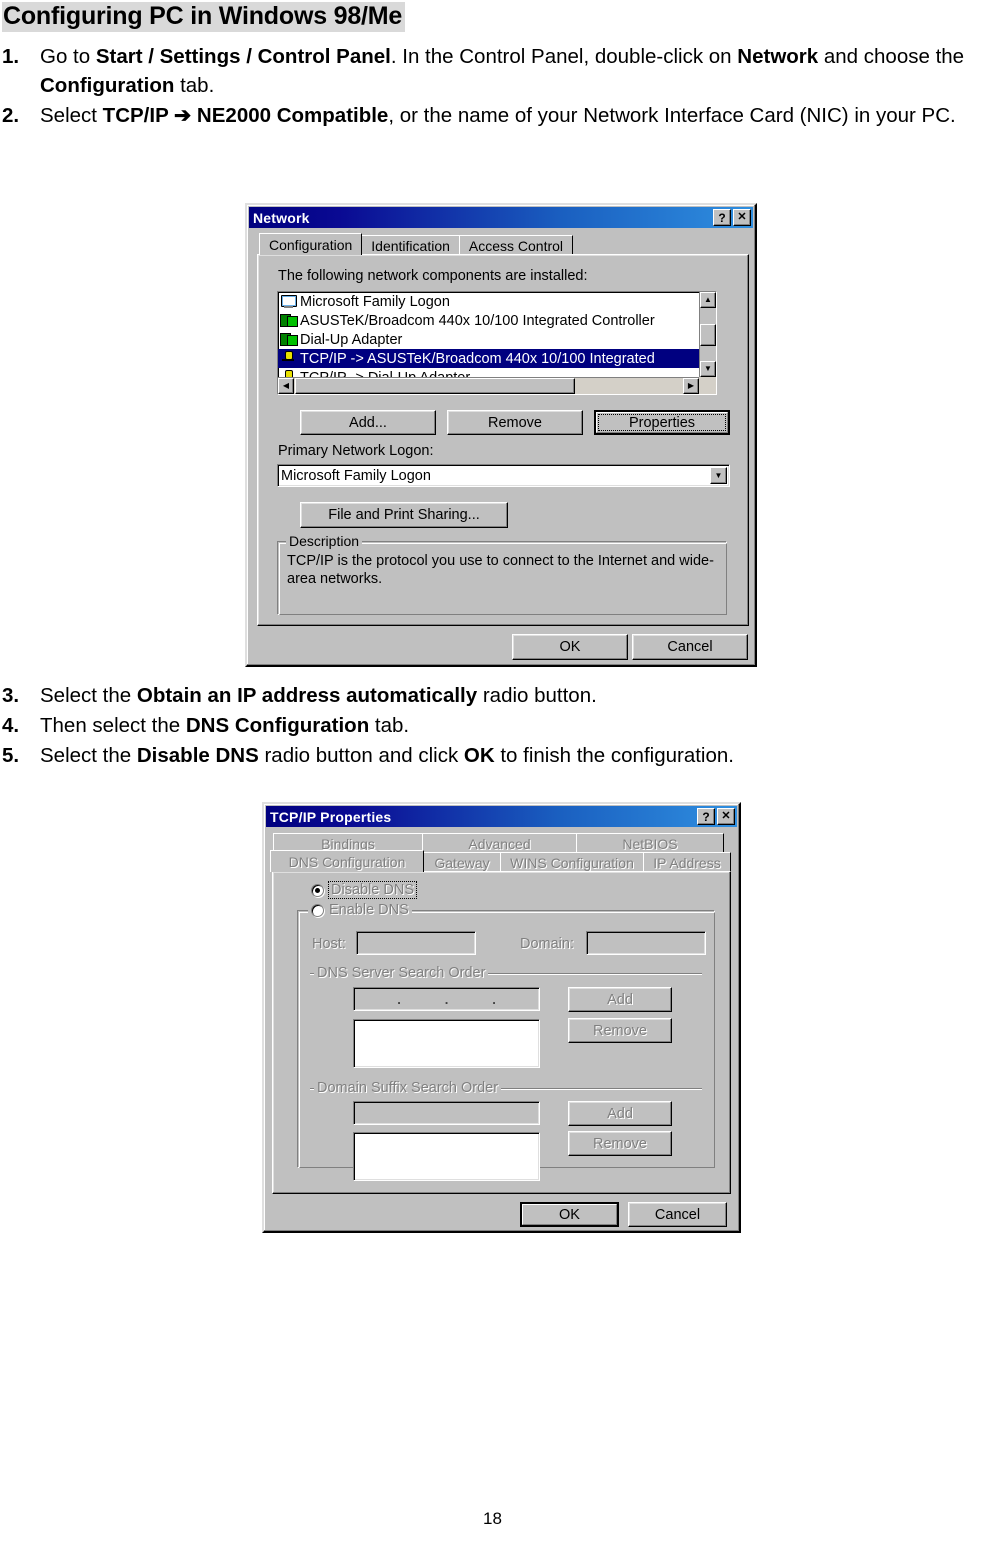 Image resolution: width=985 pixels, height=1541 pixels. What do you see at coordinates (708, 369) in the screenshot?
I see `scroll-down-icon: ▼` at bounding box center [708, 369].